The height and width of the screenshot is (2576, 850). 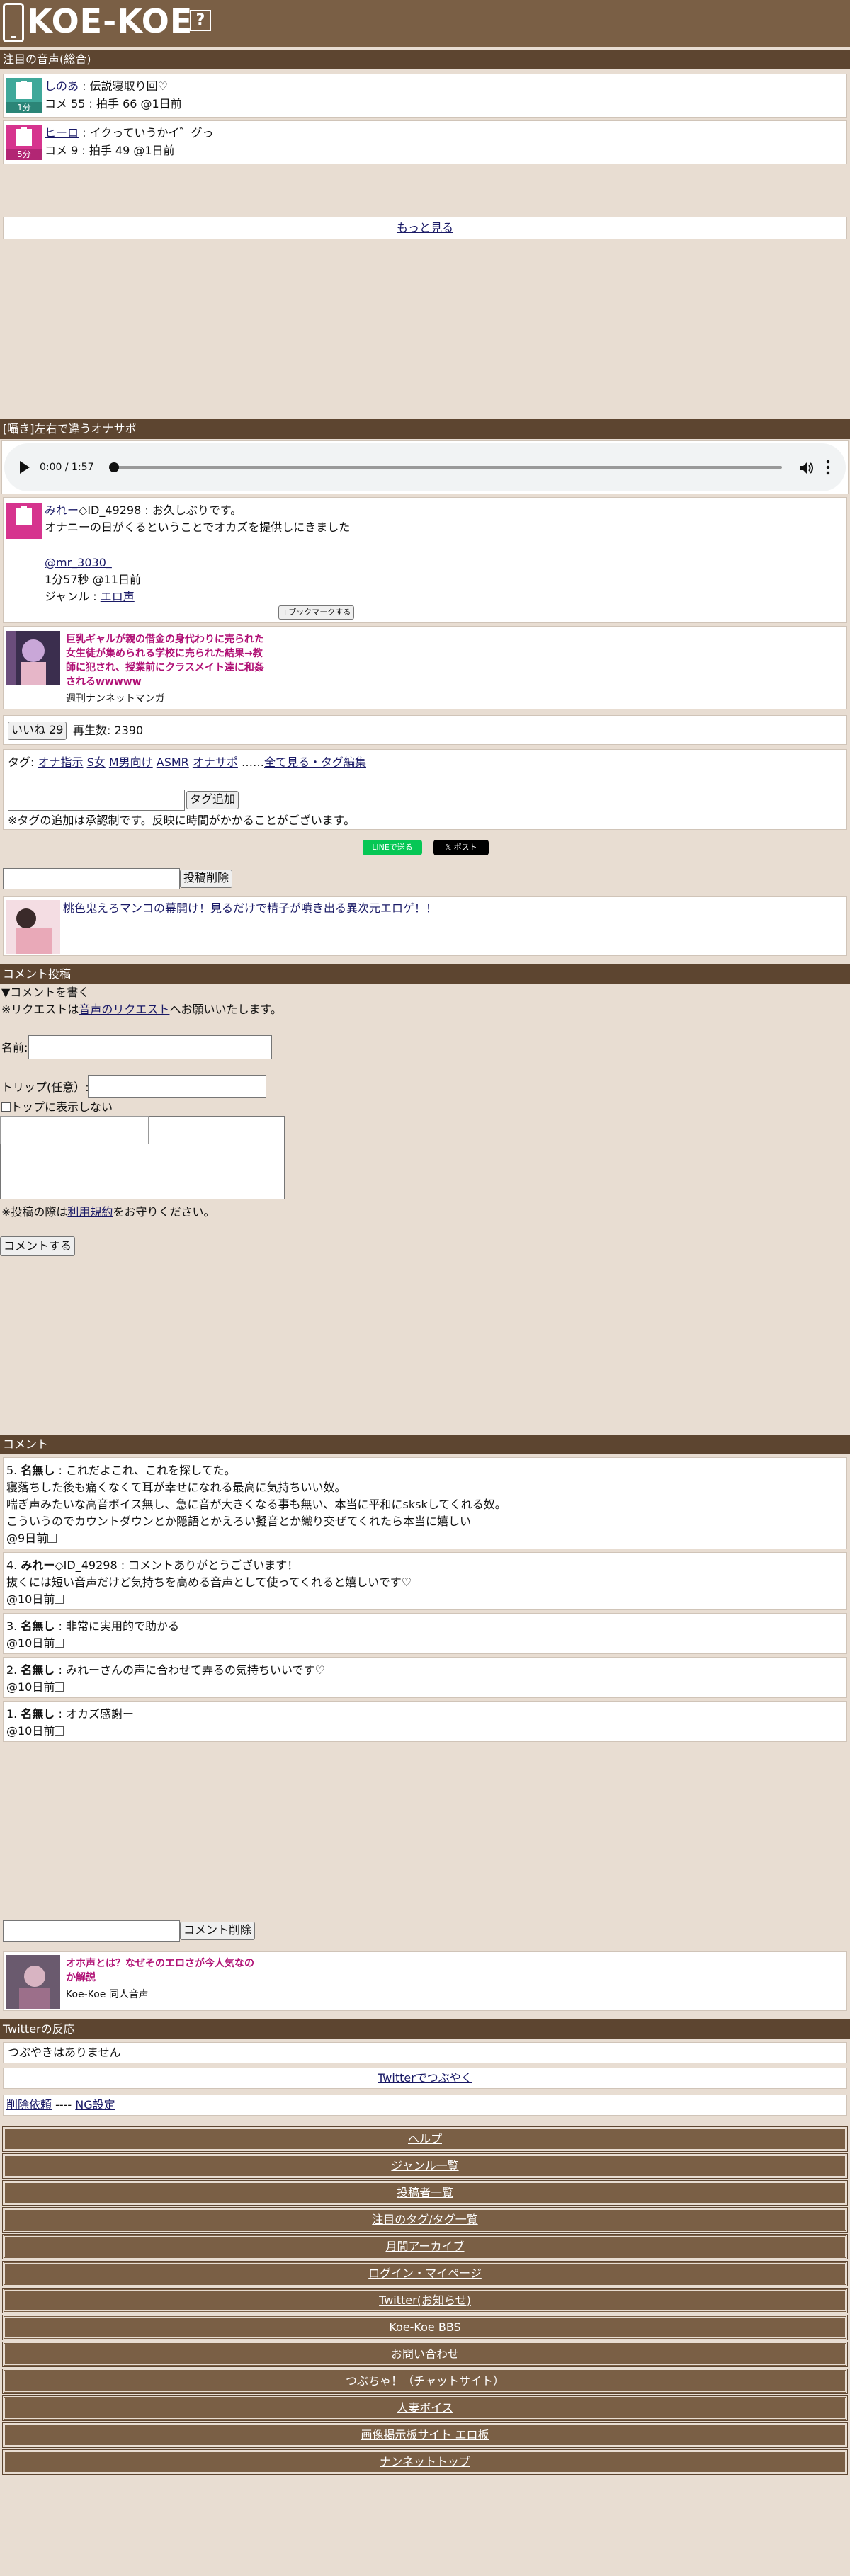 What do you see at coordinates (6, 1107) in the screenshot?
I see `hide-top-checkbox` at bounding box center [6, 1107].